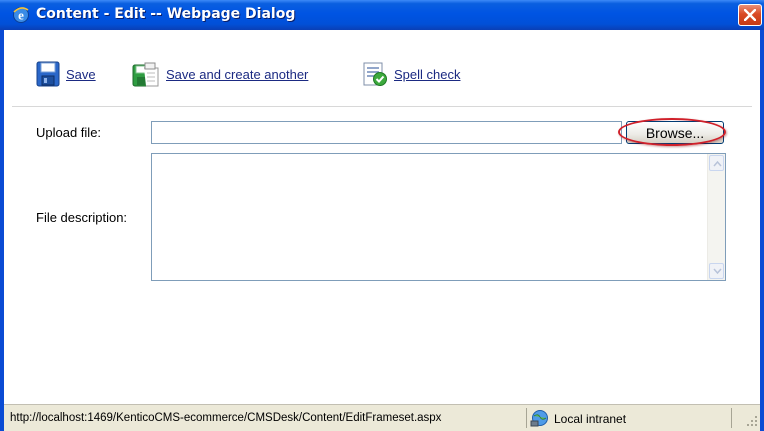 The image size is (764, 431). I want to click on upload-file-label: Upload file:, so click(69, 132).